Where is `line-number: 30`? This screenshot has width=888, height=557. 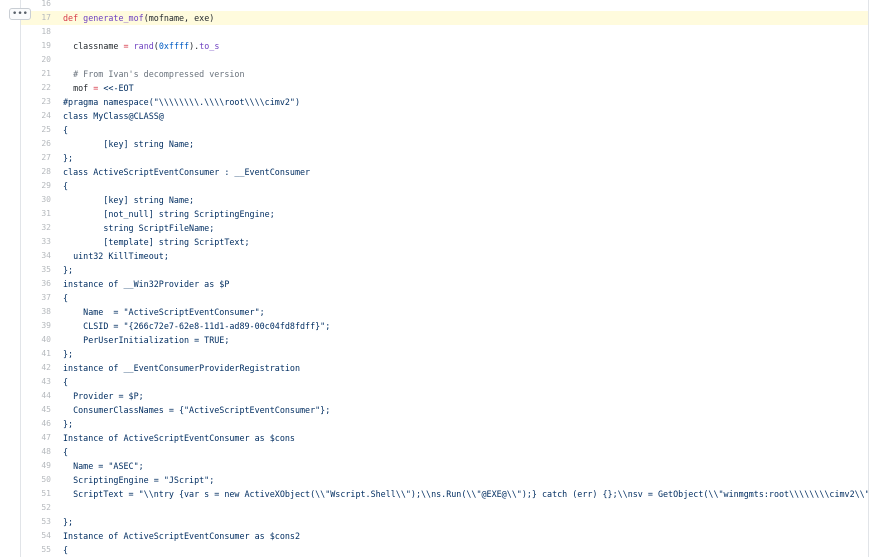
line-number: 30 is located at coordinates (42, 200).